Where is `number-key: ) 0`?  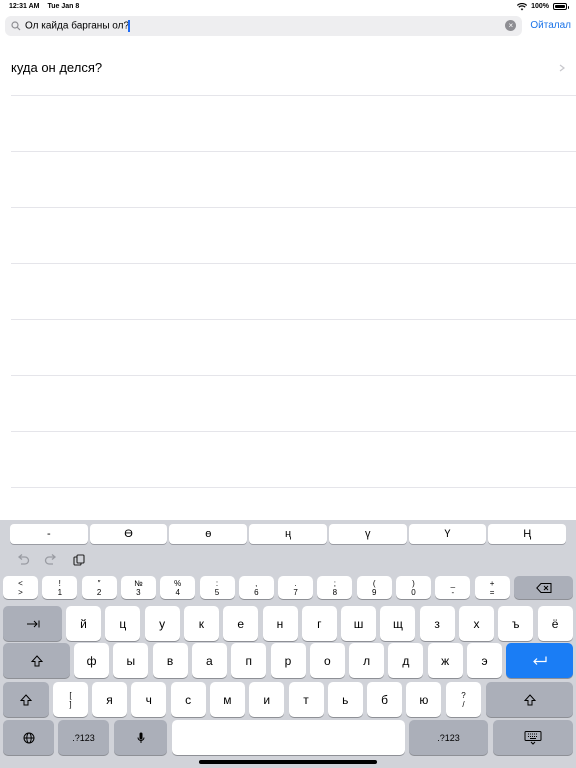 number-key: ) 0 is located at coordinates (413, 587).